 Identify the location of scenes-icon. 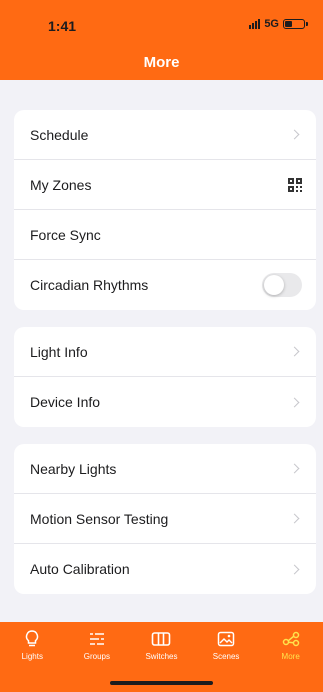
(226, 639).